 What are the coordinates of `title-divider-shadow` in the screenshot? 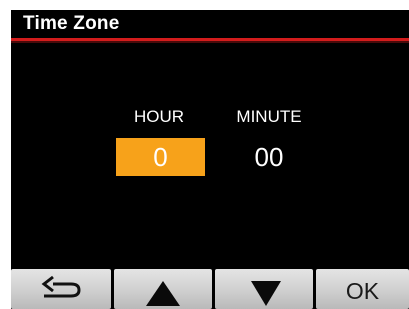 It's located at (210, 42).